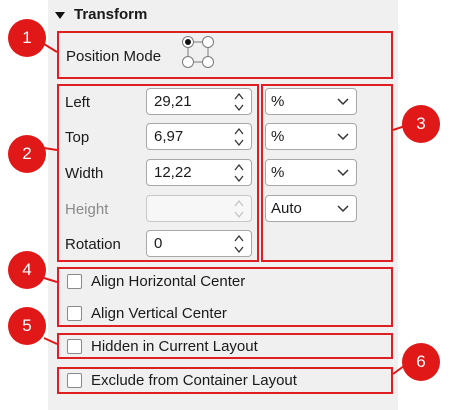  What do you see at coordinates (421, 362) in the screenshot?
I see `callout-badge-6: 6` at bounding box center [421, 362].